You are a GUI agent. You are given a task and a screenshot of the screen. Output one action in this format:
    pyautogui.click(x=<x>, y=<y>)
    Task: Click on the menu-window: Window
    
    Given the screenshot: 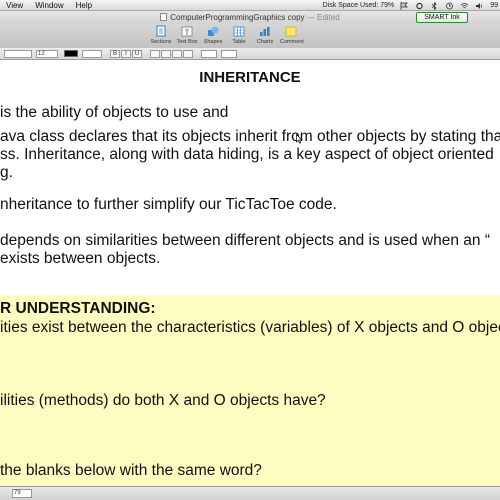 What is the action you would take?
    pyautogui.click(x=49, y=5)
    